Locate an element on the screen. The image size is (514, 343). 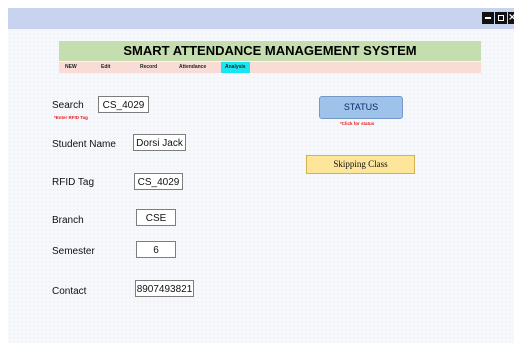
rfid-tag-label: RFID Tag is located at coordinates (73, 182).